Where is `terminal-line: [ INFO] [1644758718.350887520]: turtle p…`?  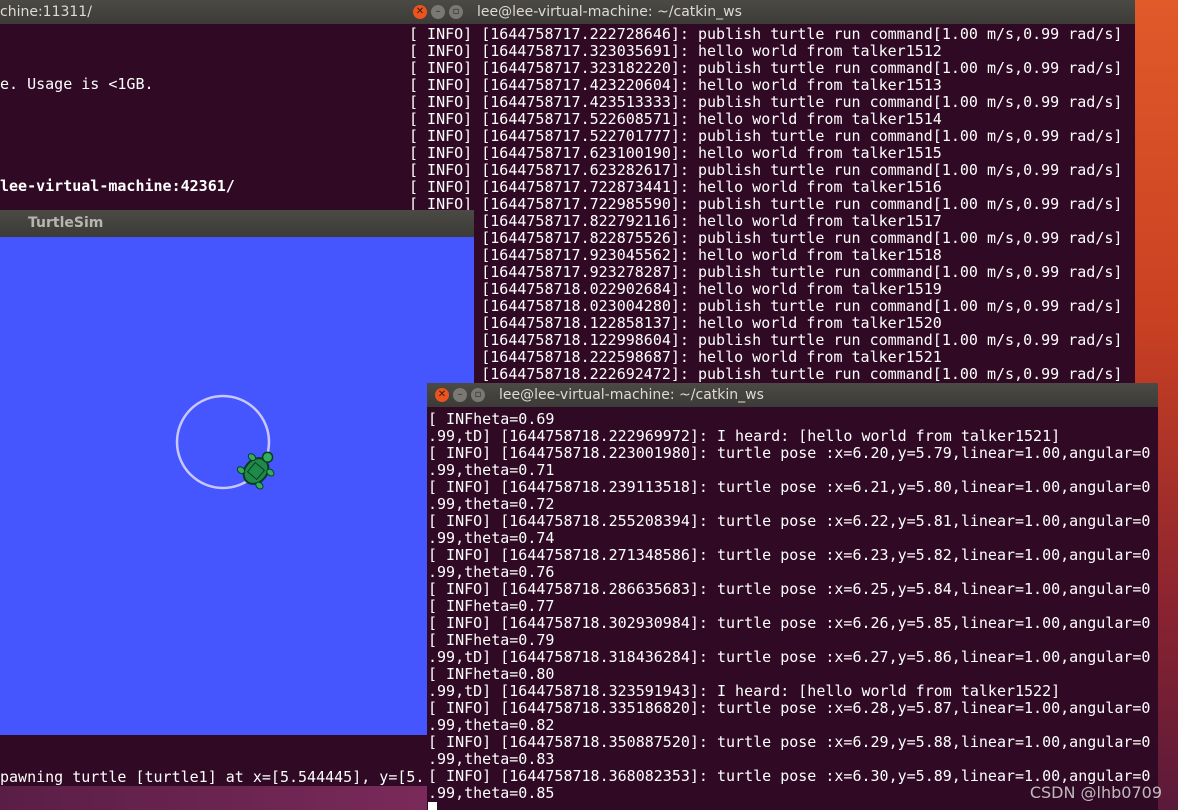
terminal-line: [ INFO] [1644758718.350887520]: turtle p… is located at coordinates (789, 742).